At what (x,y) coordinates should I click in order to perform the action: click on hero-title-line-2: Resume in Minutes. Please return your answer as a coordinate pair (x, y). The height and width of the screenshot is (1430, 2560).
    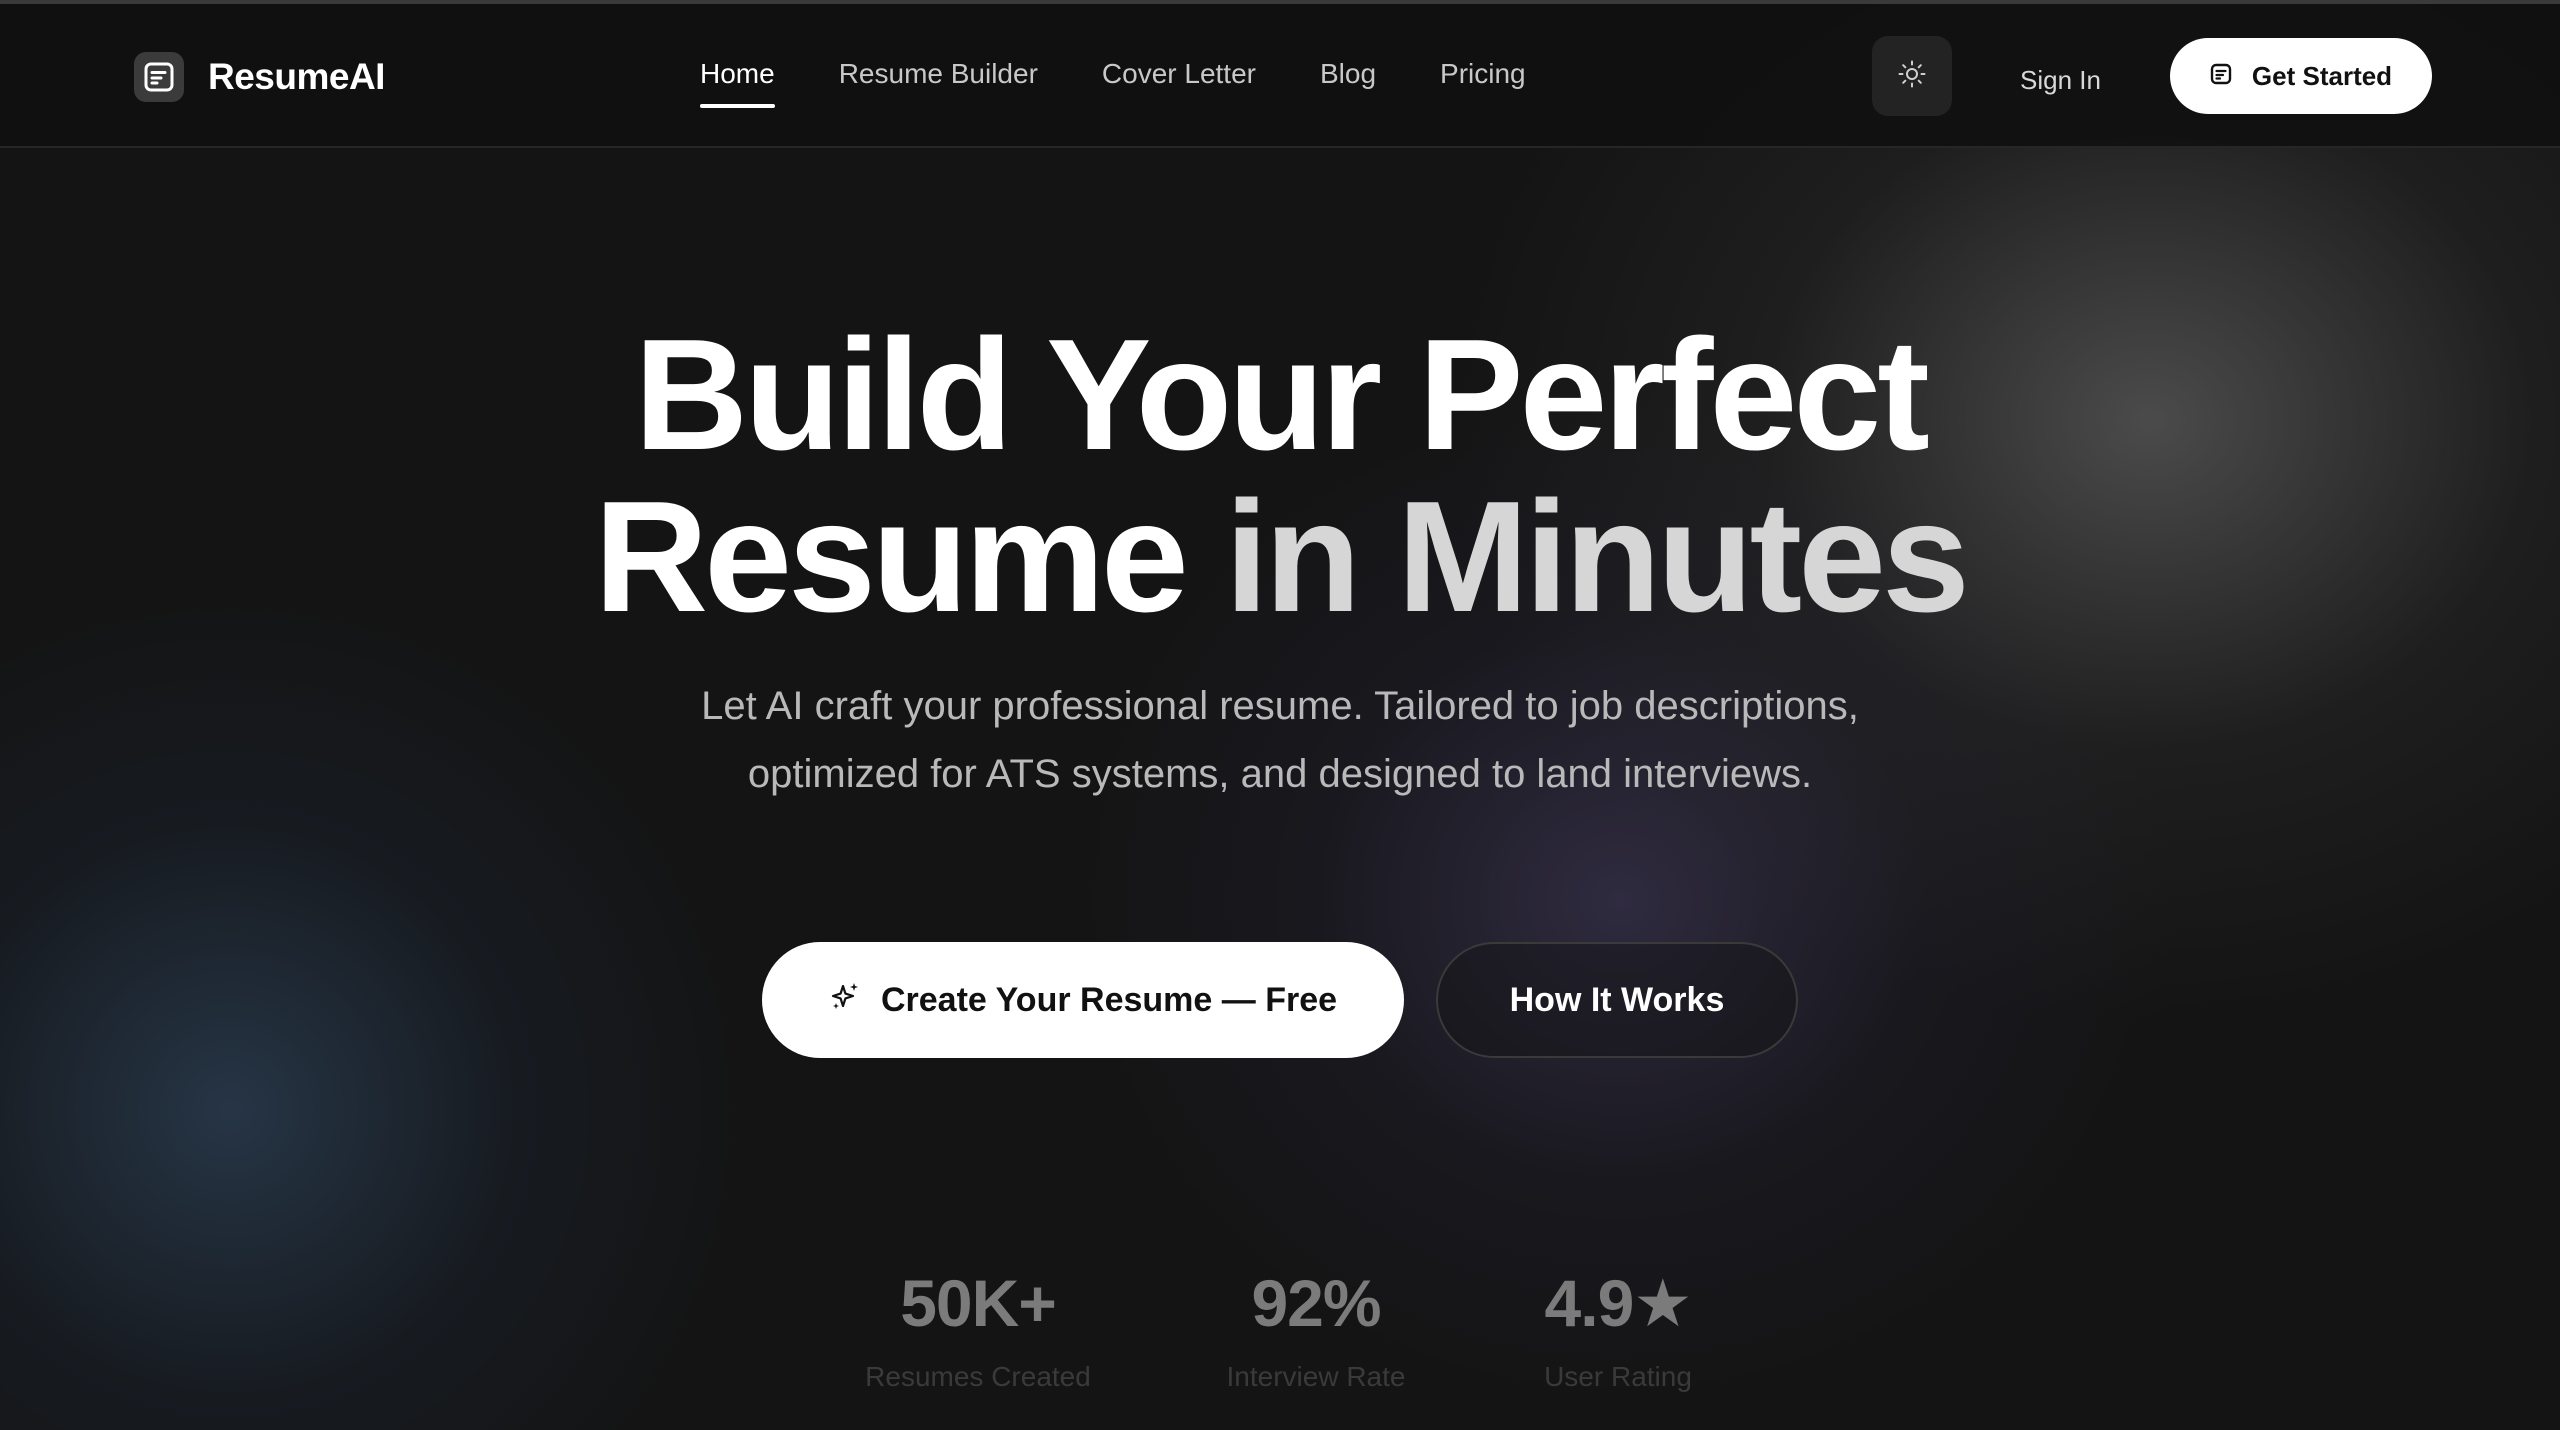
    Looking at the image, I should click on (1280, 557).